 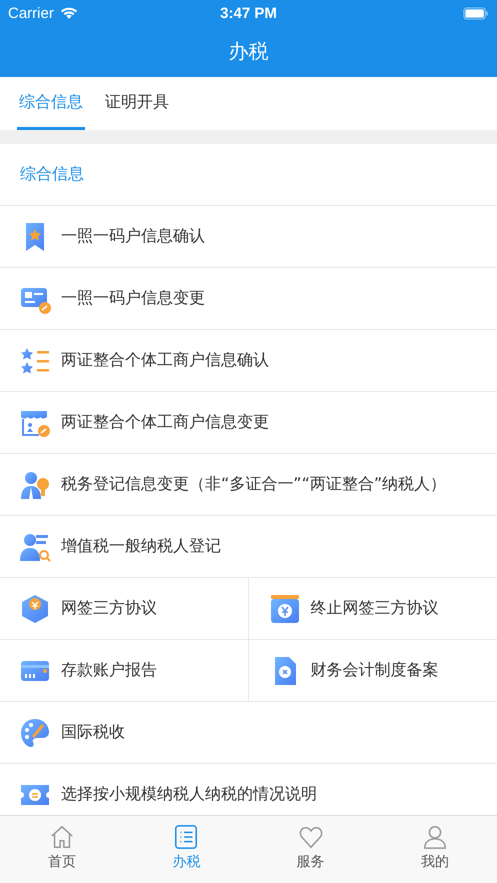 What do you see at coordinates (248, 13) in the screenshot?
I see `status-time: 3:47 PM` at bounding box center [248, 13].